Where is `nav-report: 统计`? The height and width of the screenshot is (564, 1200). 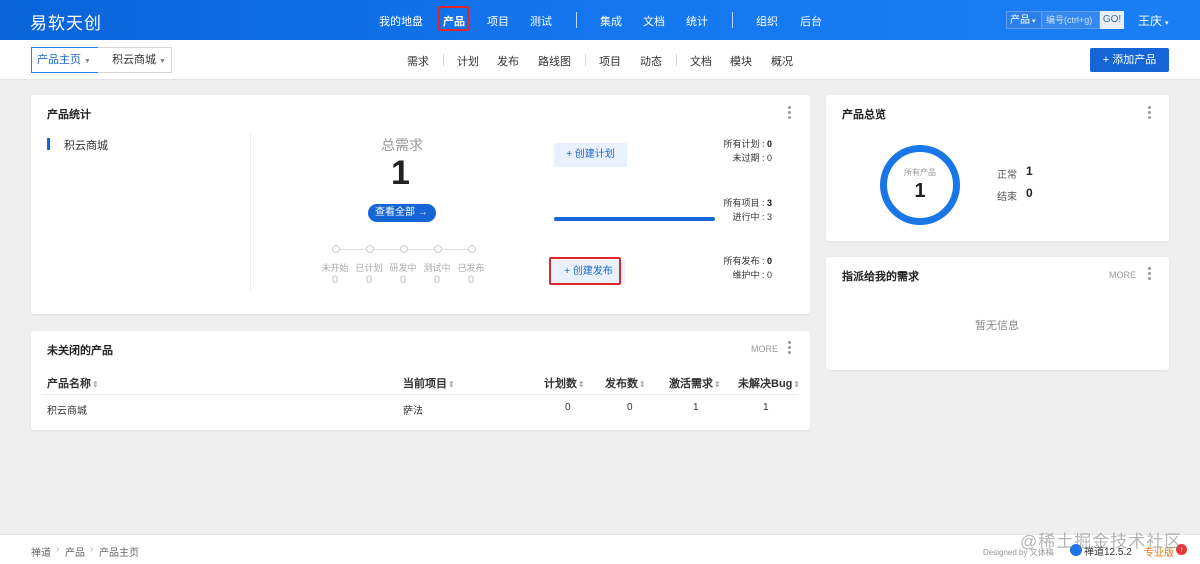
nav-report: 统计 is located at coordinates (697, 21).